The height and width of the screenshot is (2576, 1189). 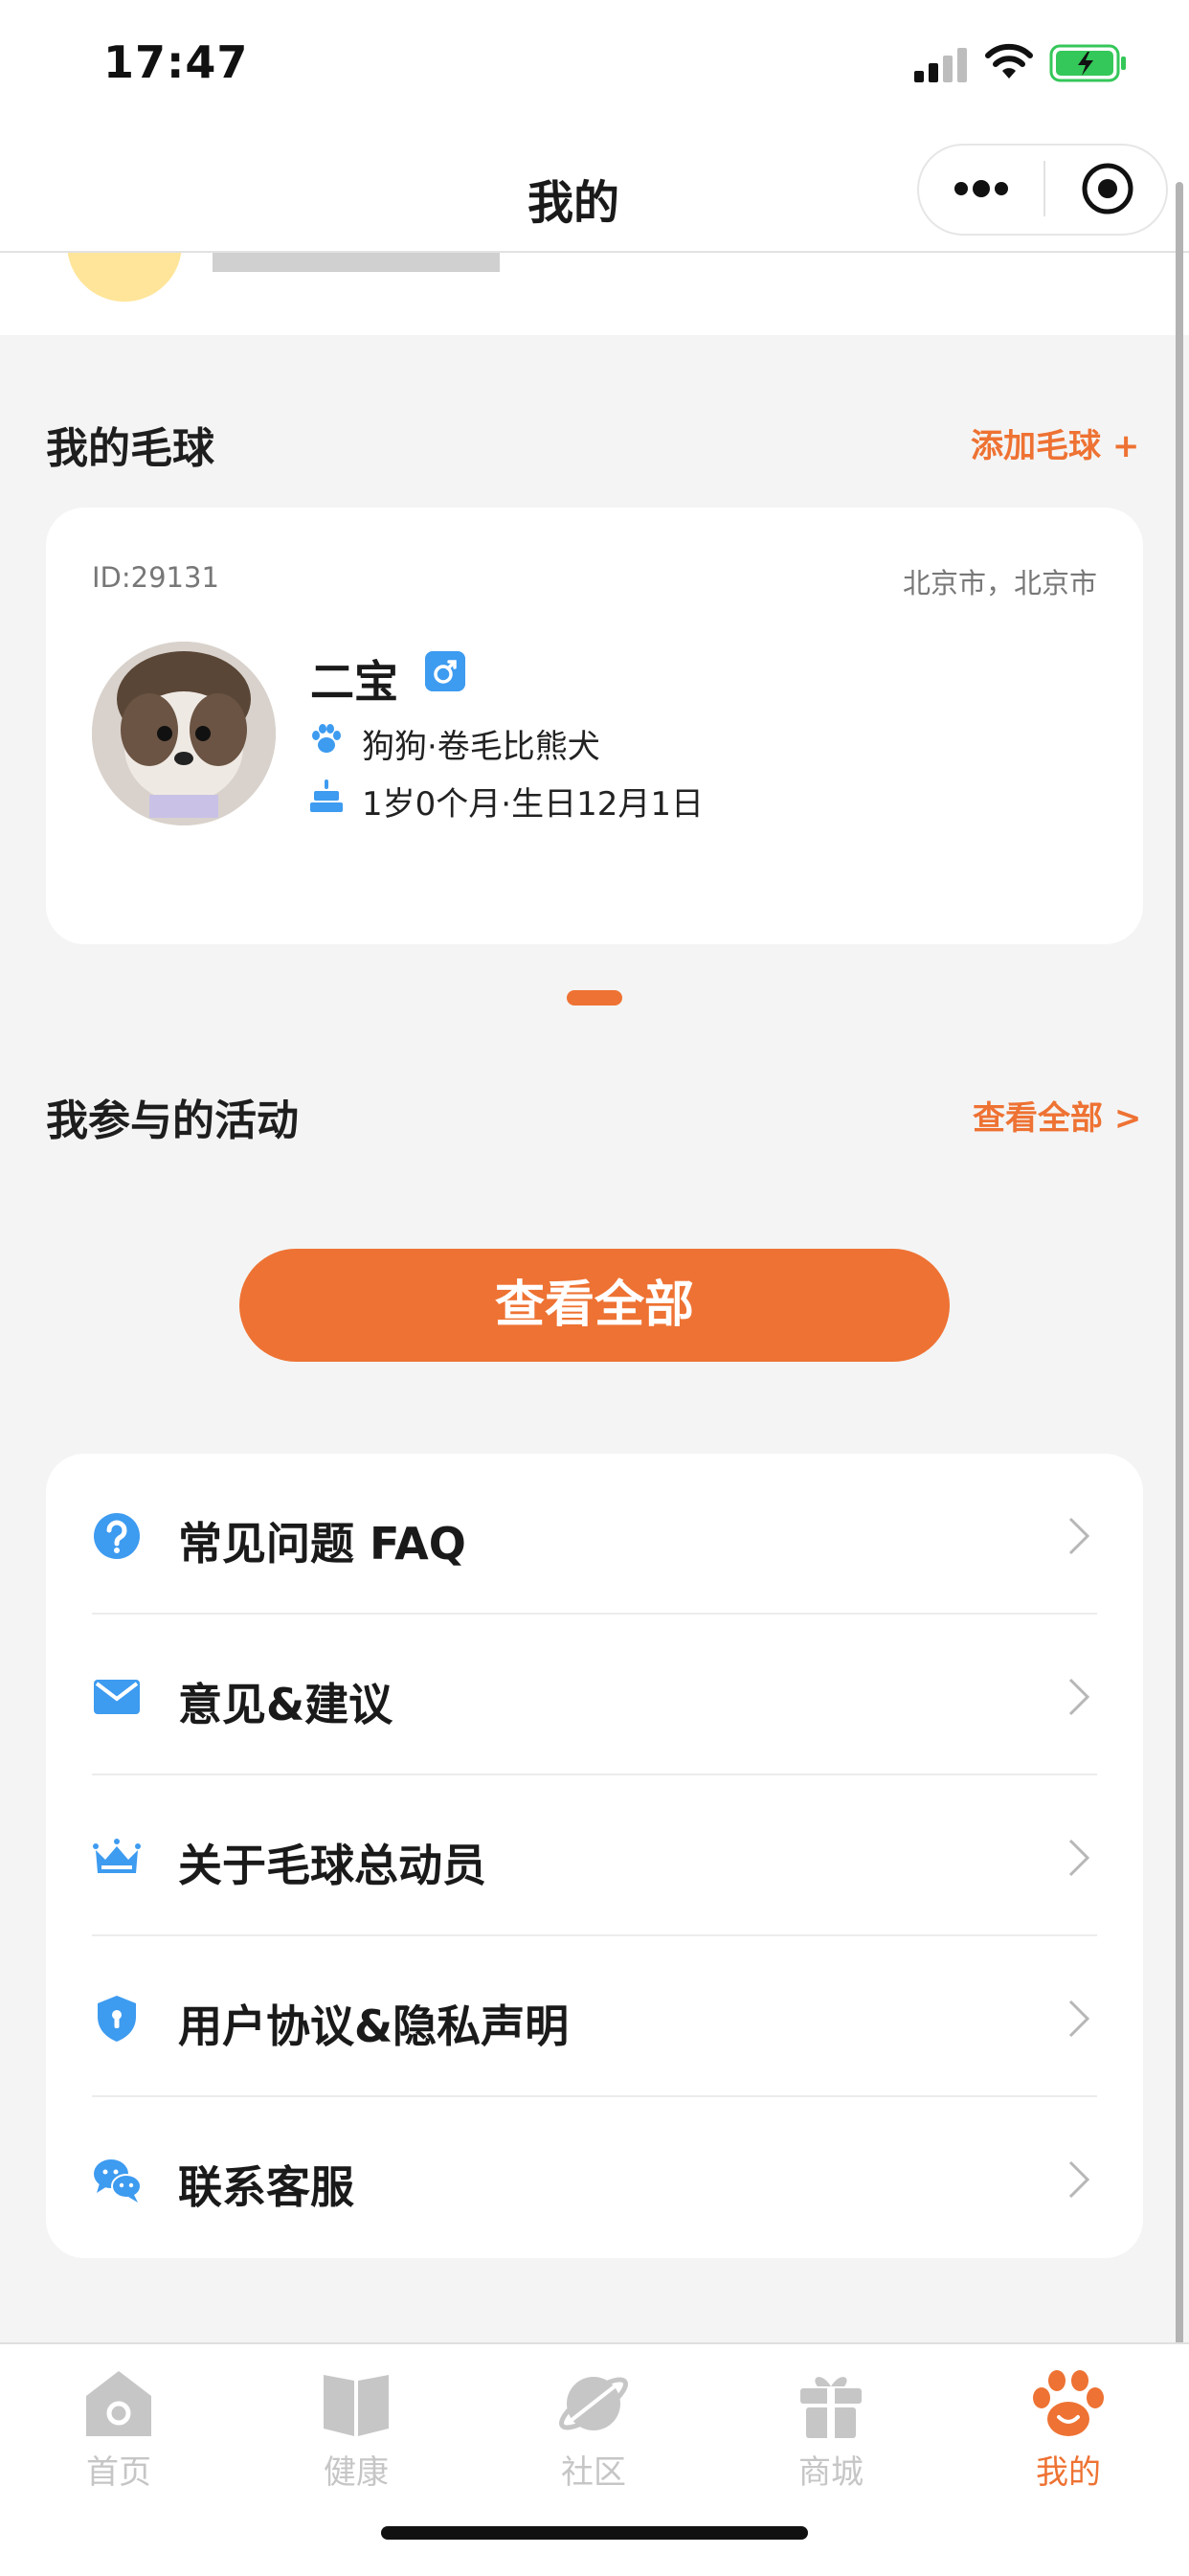 I want to click on close-miniprogram-icon, so click(x=1107, y=188).